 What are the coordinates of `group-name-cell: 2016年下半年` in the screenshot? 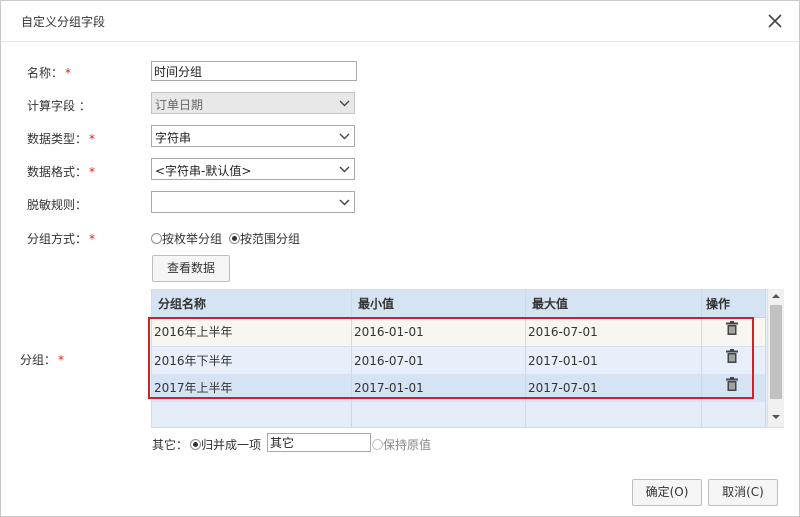 It's located at (193, 361).